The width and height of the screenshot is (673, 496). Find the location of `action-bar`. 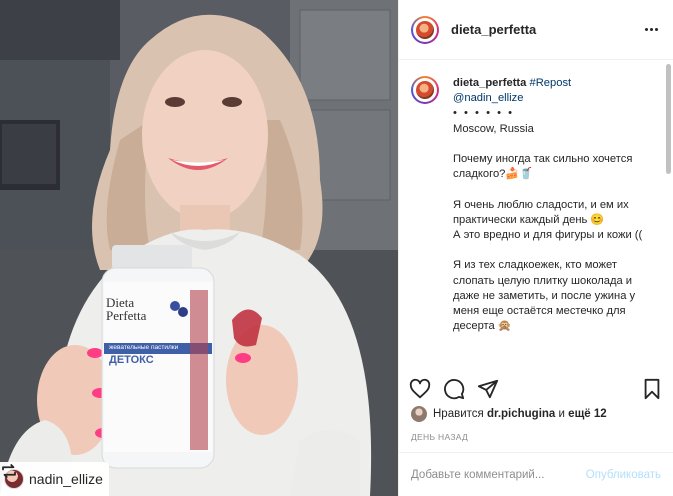

action-bar is located at coordinates (536, 389).